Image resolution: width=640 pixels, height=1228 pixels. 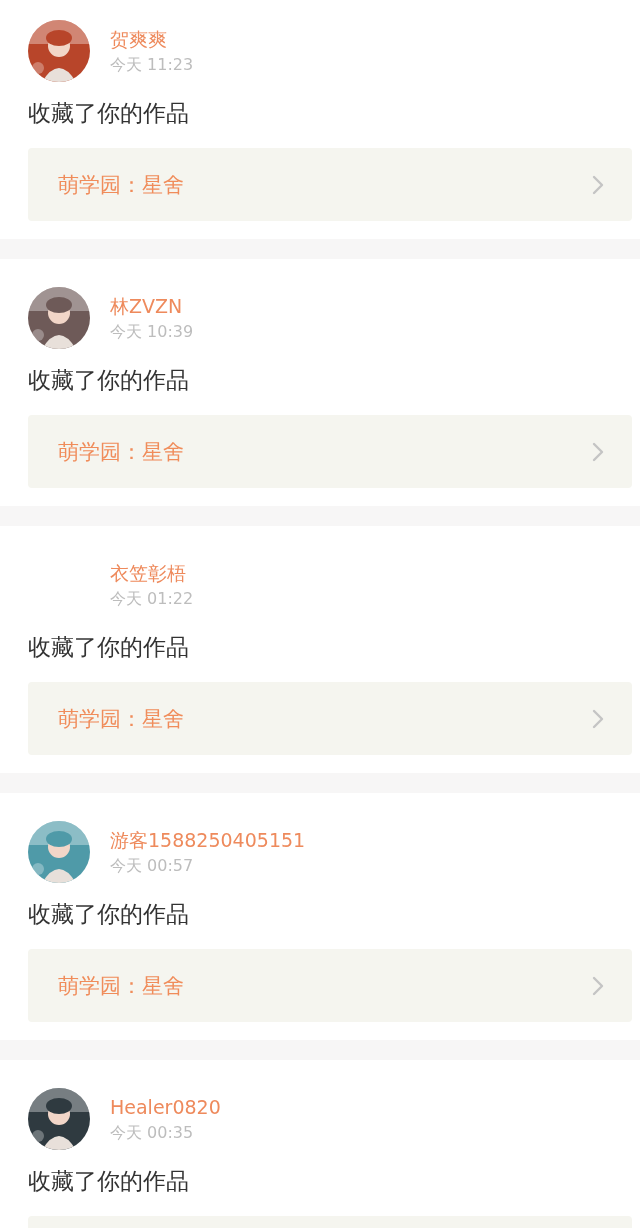 What do you see at coordinates (152, 866) in the screenshot?
I see `timestamp: 今天 00:57` at bounding box center [152, 866].